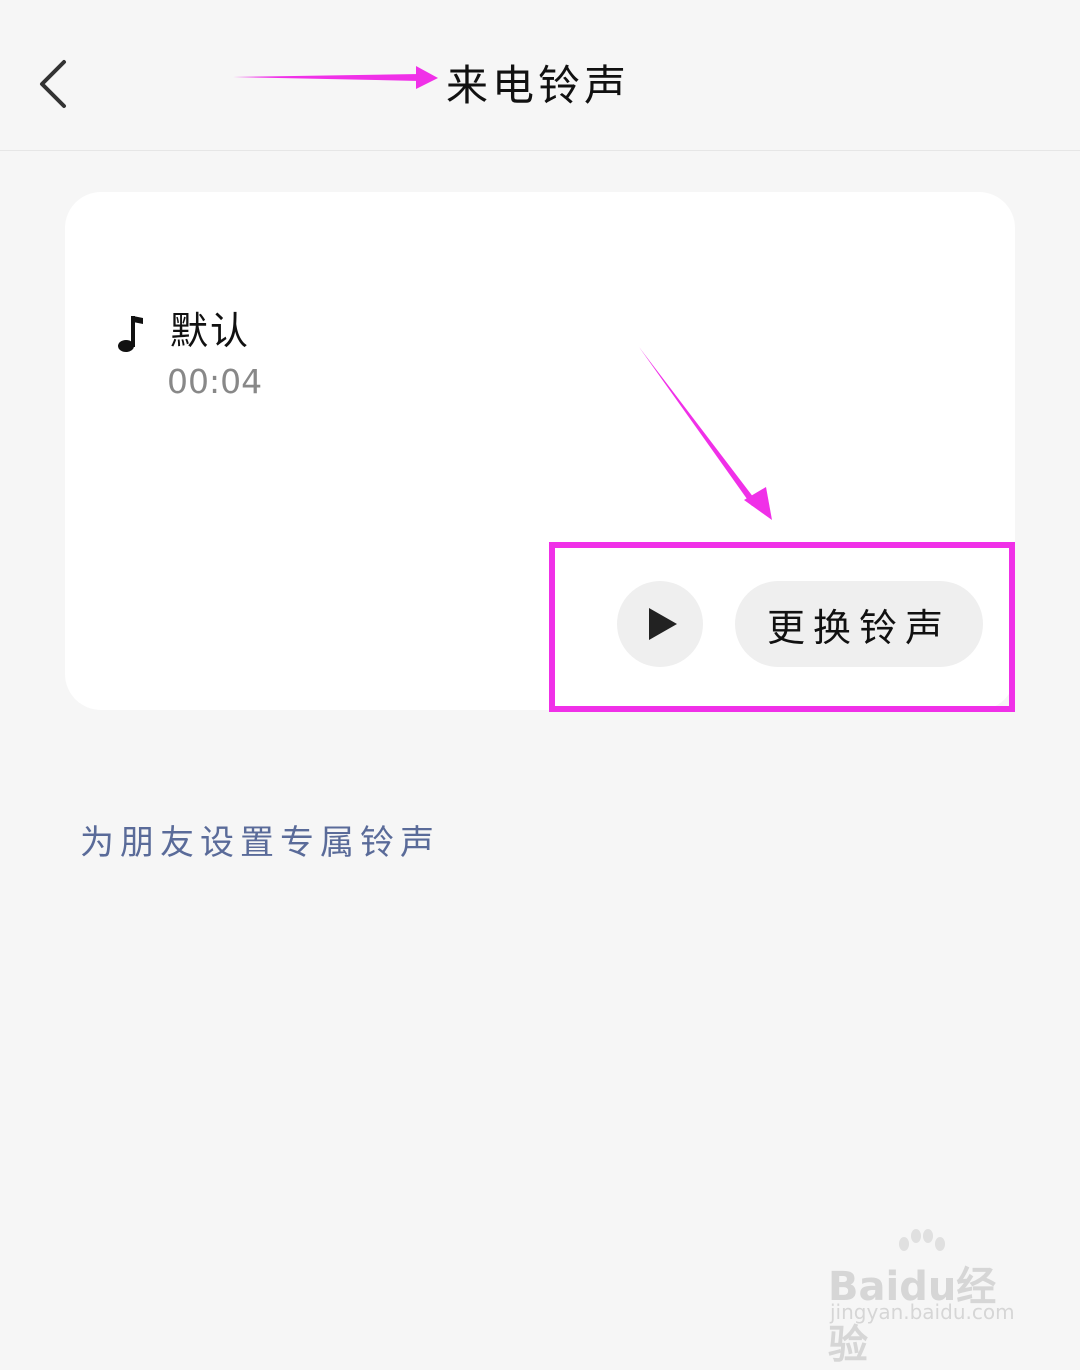 Image resolution: width=1080 pixels, height=1370 pixels. Describe the element at coordinates (782, 627) in the screenshot. I see `annotation-highlight-box` at that location.